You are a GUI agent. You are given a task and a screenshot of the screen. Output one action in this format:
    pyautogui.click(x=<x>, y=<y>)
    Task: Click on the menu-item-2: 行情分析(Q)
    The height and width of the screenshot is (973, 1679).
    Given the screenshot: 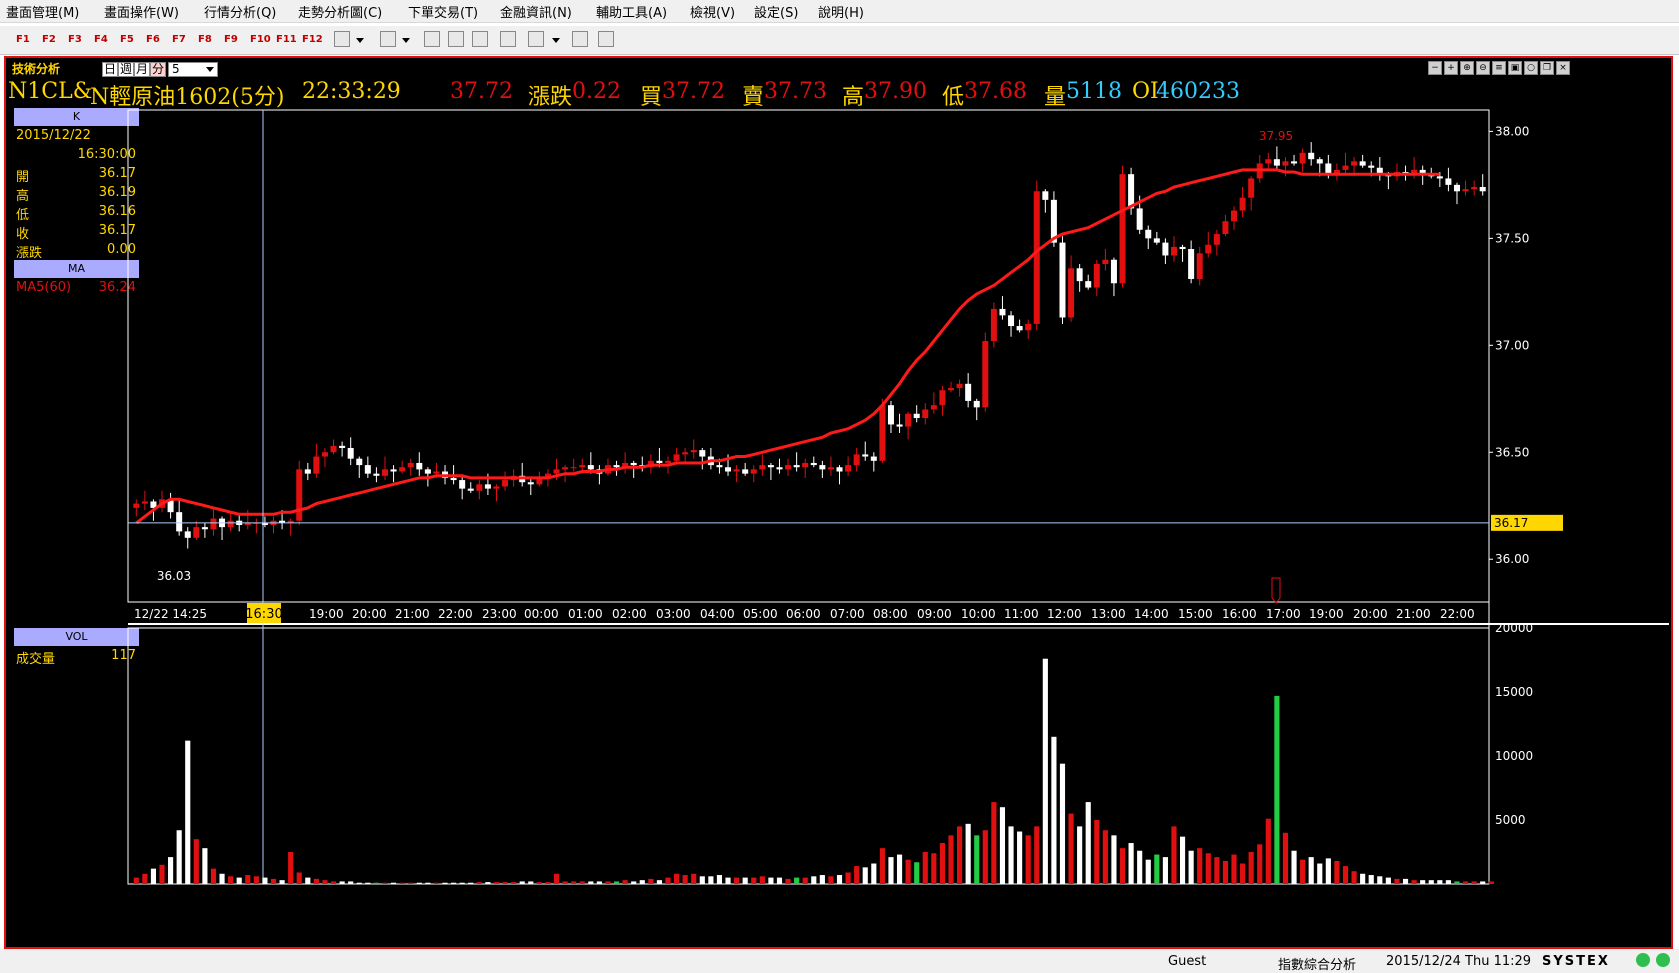 What is the action you would take?
    pyautogui.click(x=240, y=11)
    